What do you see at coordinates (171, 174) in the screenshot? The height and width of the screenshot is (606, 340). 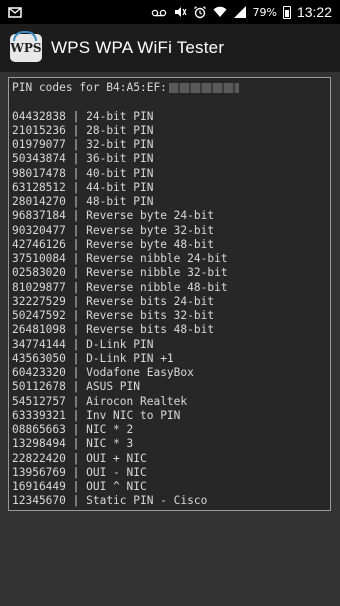 I see `pin-row: 98017478 | 40-bit PIN` at bounding box center [171, 174].